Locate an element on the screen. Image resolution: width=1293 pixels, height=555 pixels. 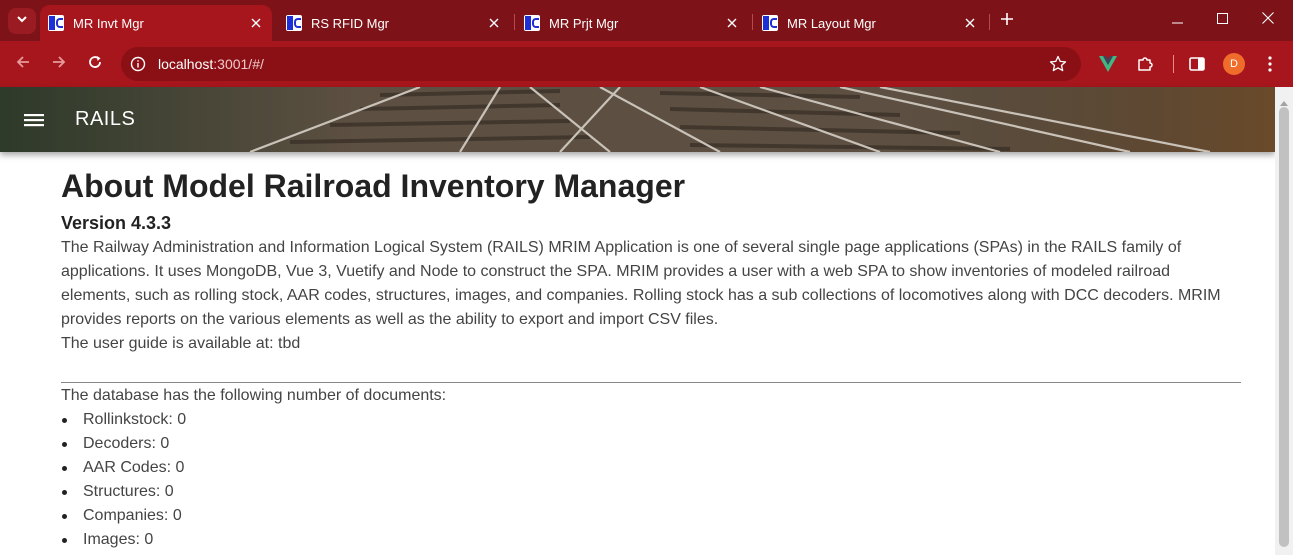
reload-icon is located at coordinates (95, 64).